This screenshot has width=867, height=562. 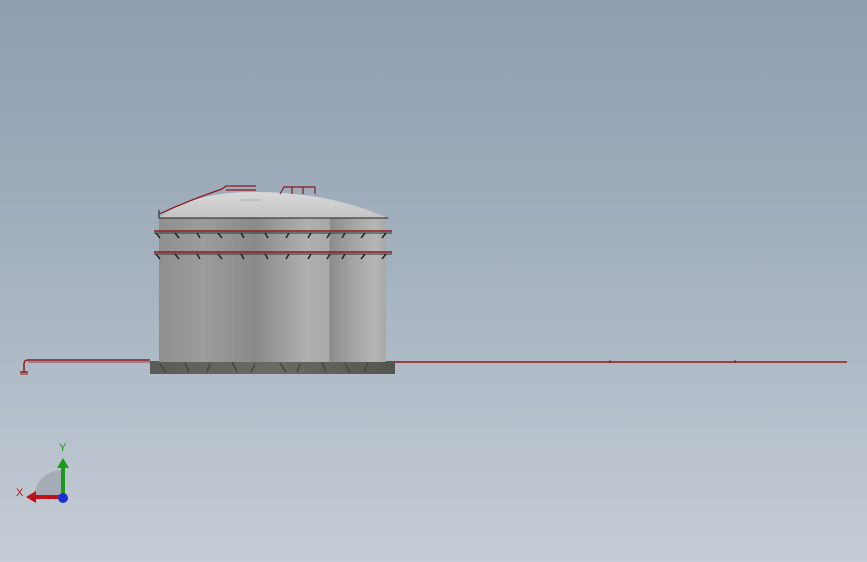 I want to click on x-axis-arrowhead, so click(x=31, y=497).